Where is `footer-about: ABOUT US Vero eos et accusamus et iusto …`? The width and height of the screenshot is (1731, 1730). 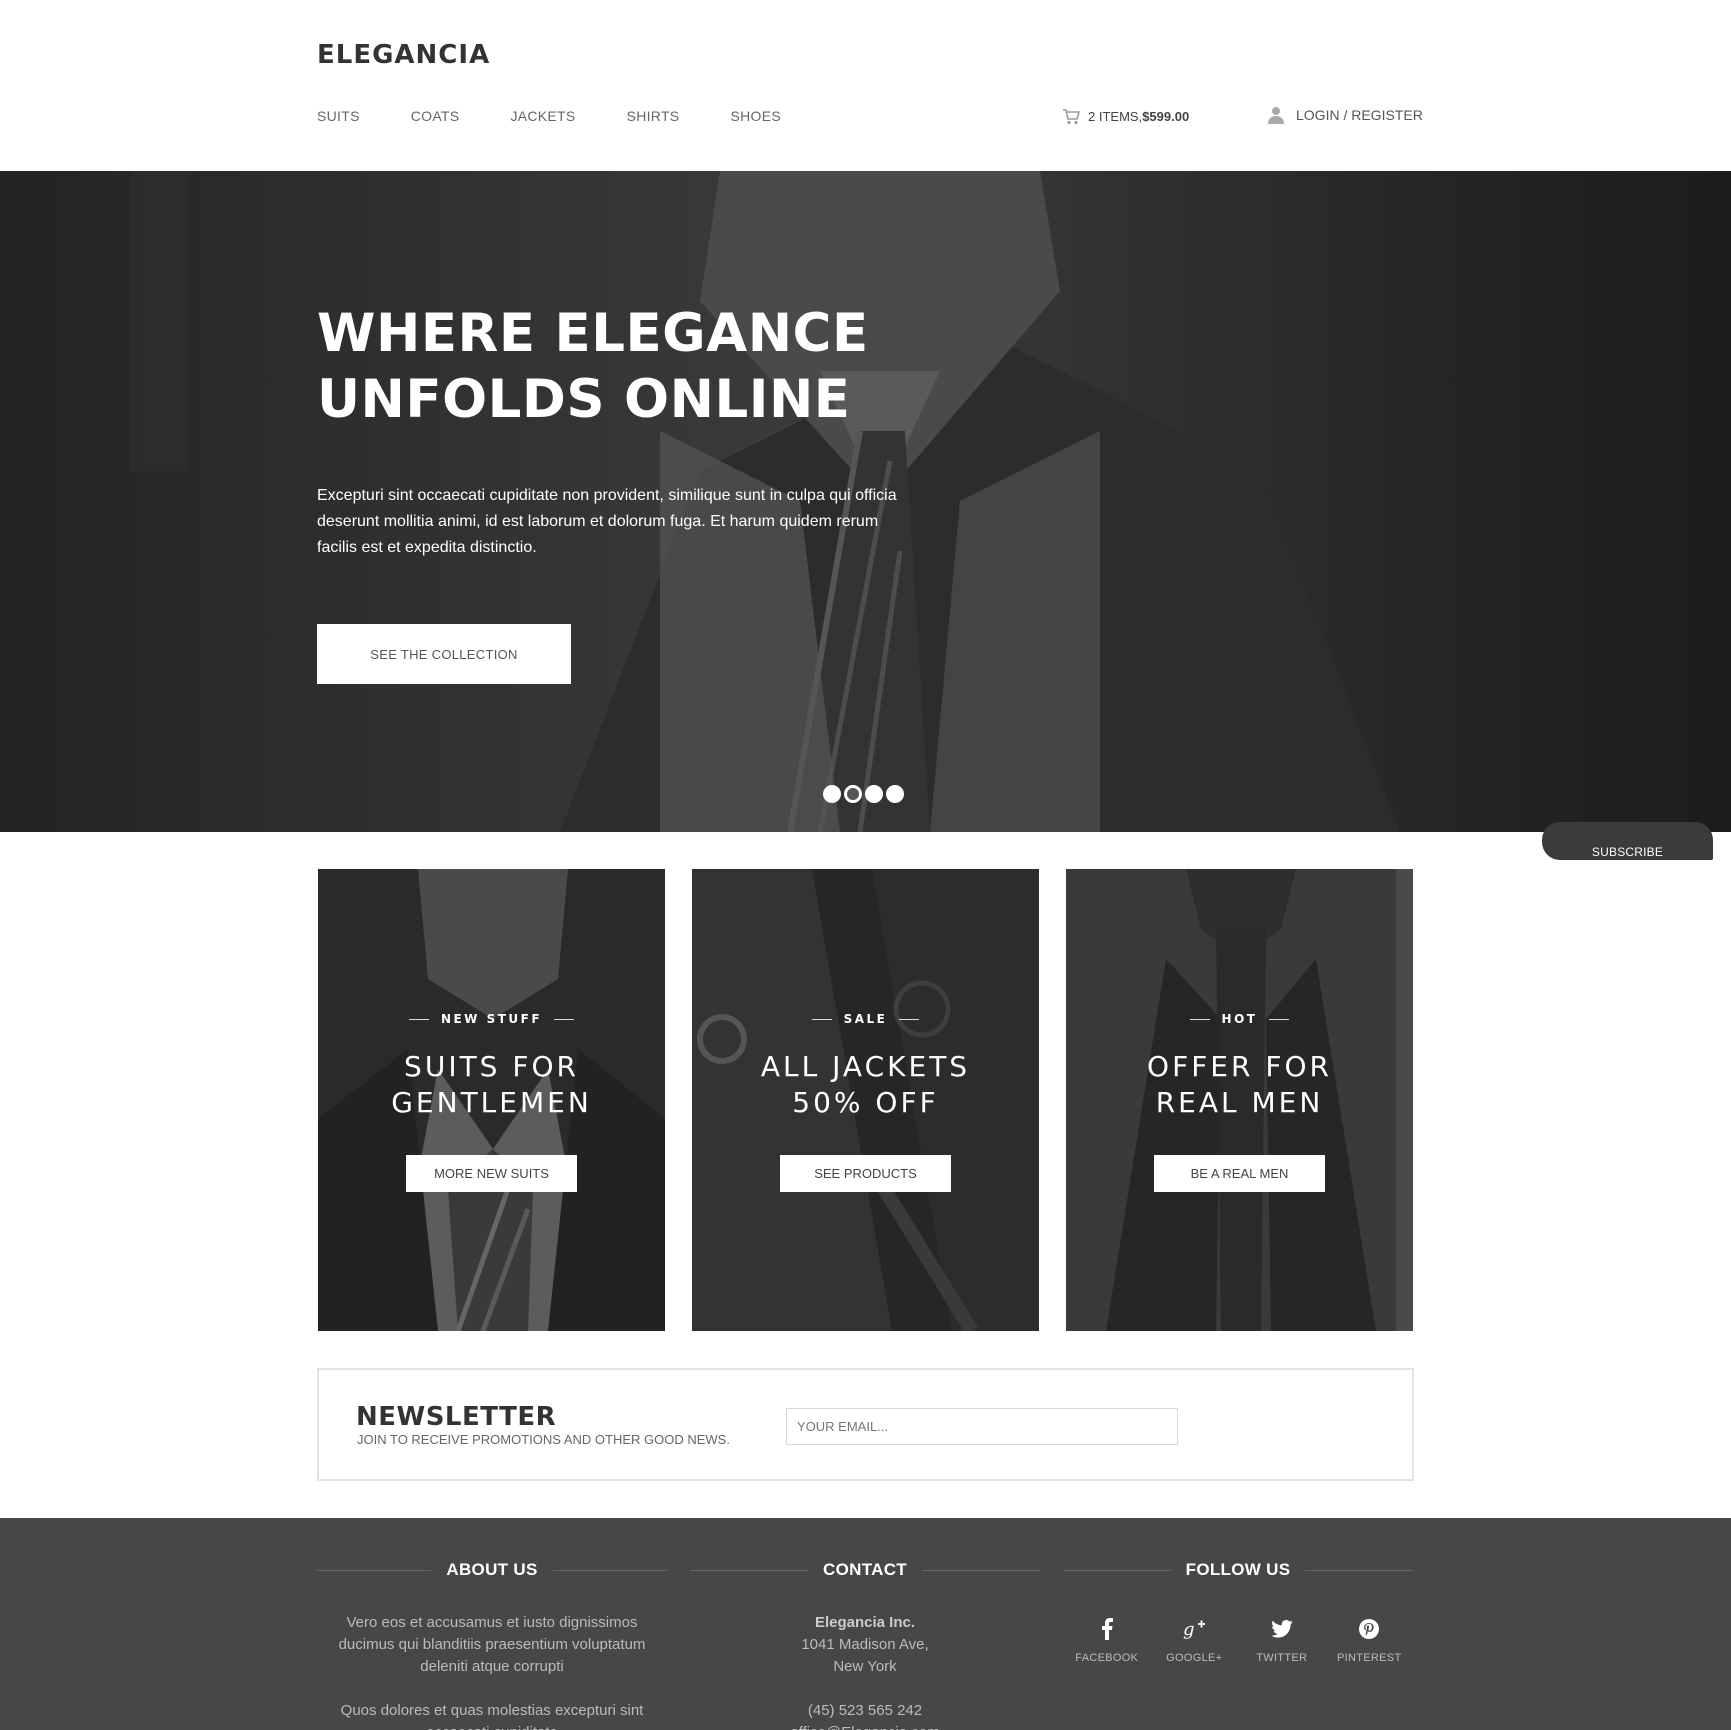 footer-about: ABOUT US Vero eos et accusamus et iusto … is located at coordinates (492, 1644).